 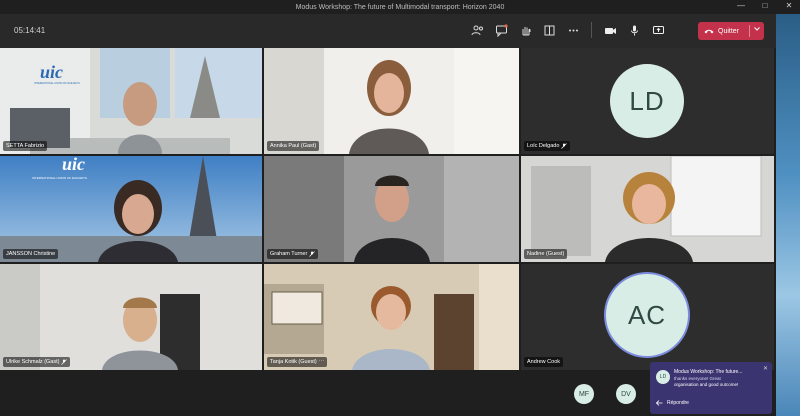 I want to click on avatar: AC, so click(x=647, y=315).